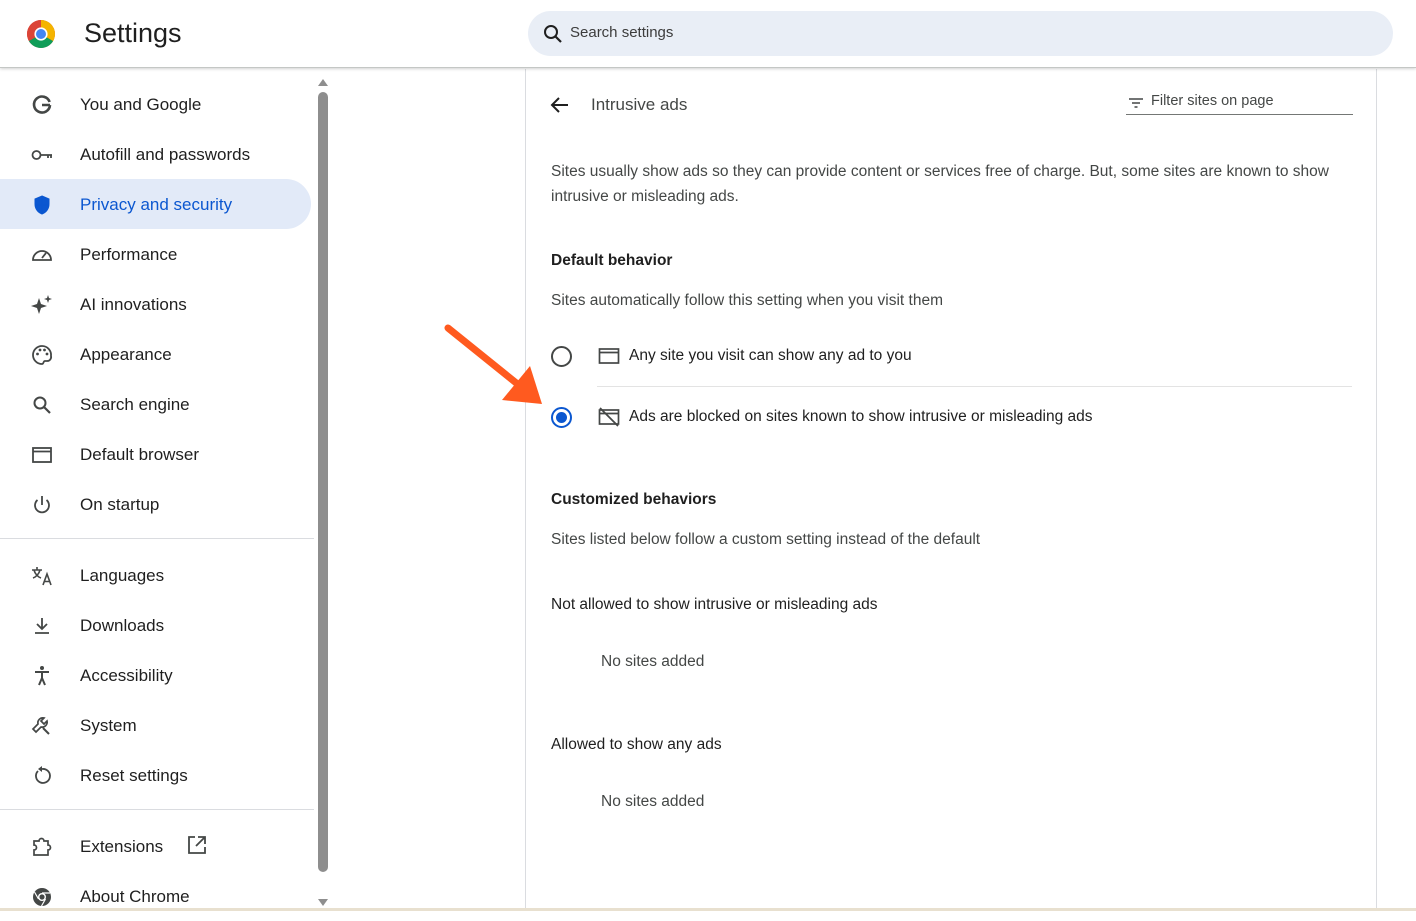 This screenshot has height=921, width=1416. I want to click on sidebar-item-reset-settings: Reset settings, so click(155, 775).